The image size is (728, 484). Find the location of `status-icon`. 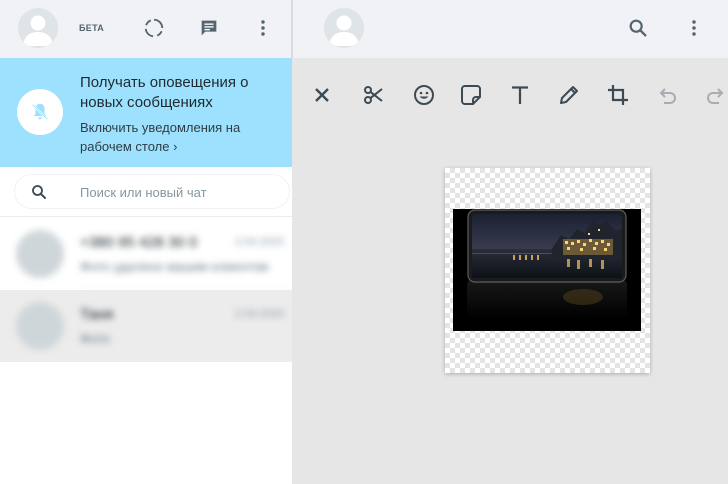

status-icon is located at coordinates (154, 28).